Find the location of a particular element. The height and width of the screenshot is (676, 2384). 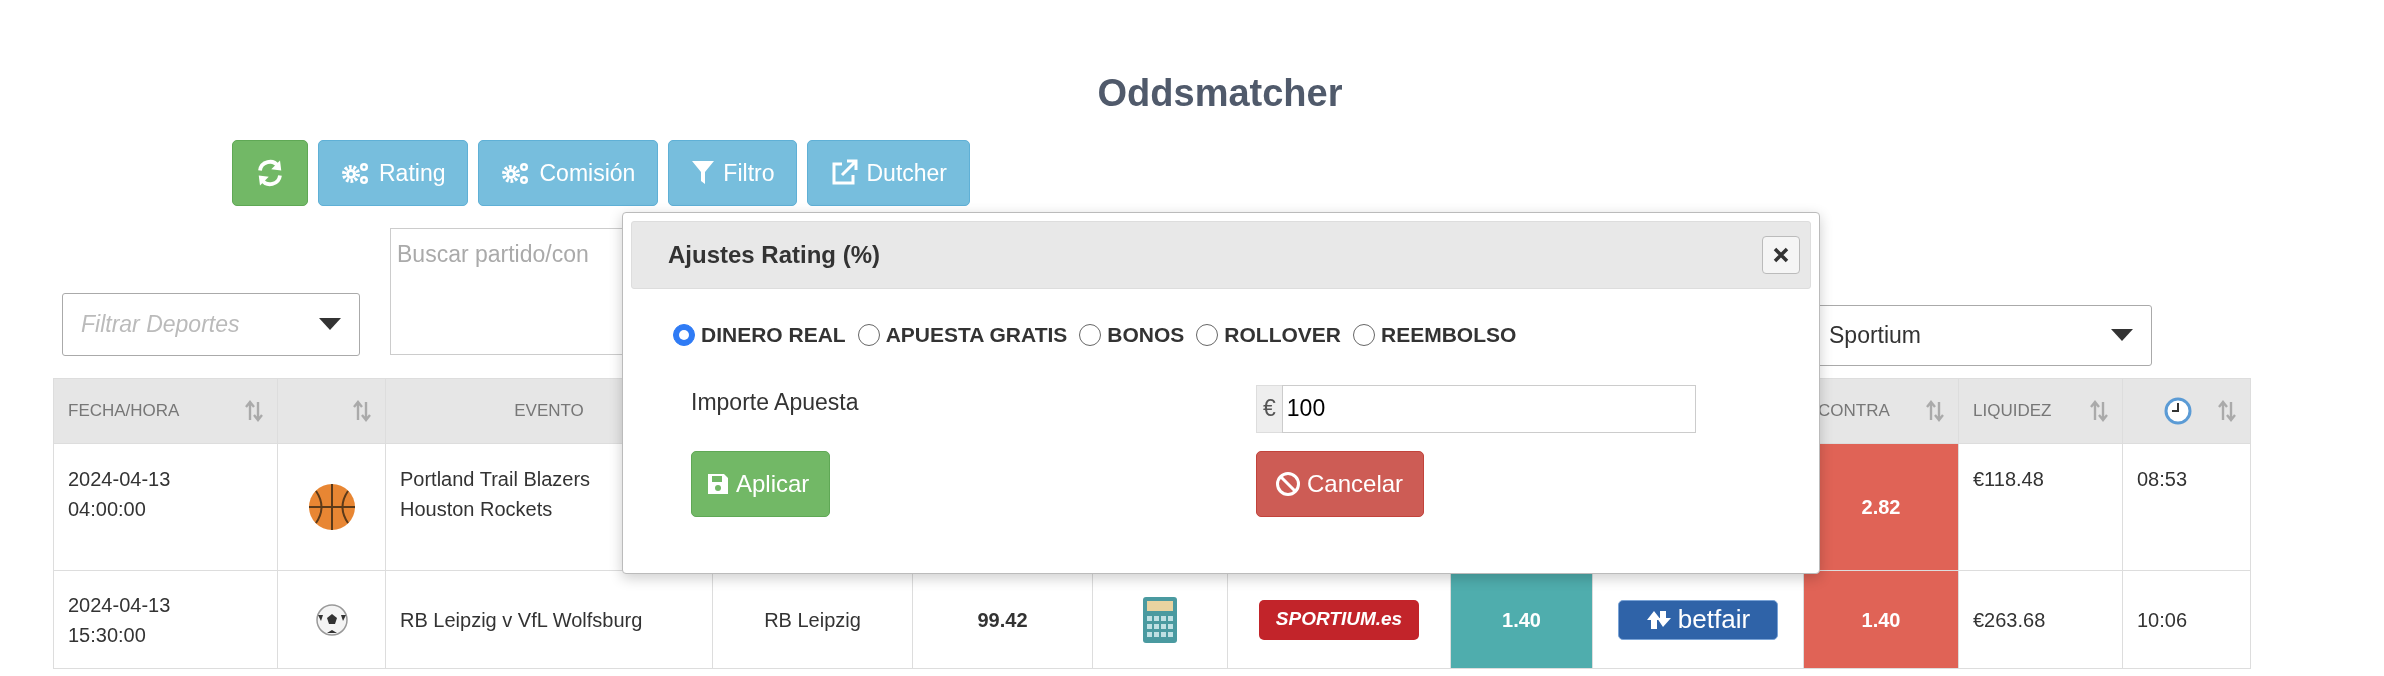

arrows-icon is located at coordinates (1658, 619).